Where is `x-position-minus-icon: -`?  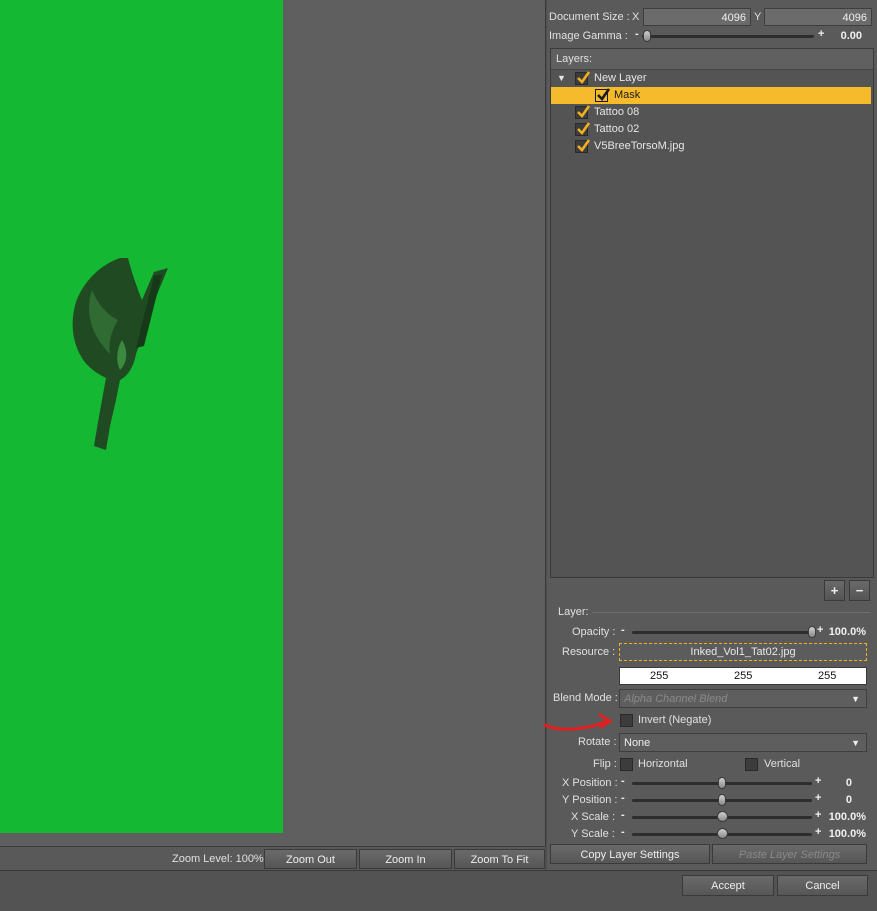
x-position-minus-icon: - is located at coordinates (623, 781).